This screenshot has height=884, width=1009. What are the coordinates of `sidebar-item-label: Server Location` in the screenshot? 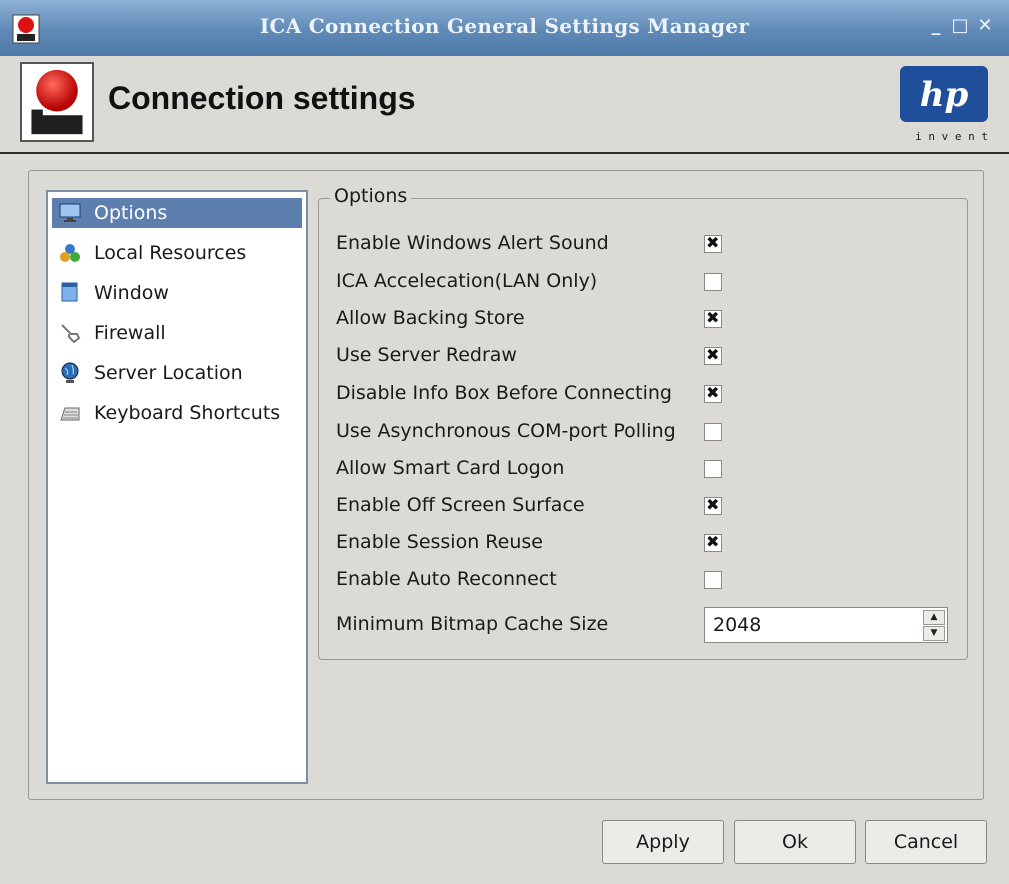 It's located at (168, 373).